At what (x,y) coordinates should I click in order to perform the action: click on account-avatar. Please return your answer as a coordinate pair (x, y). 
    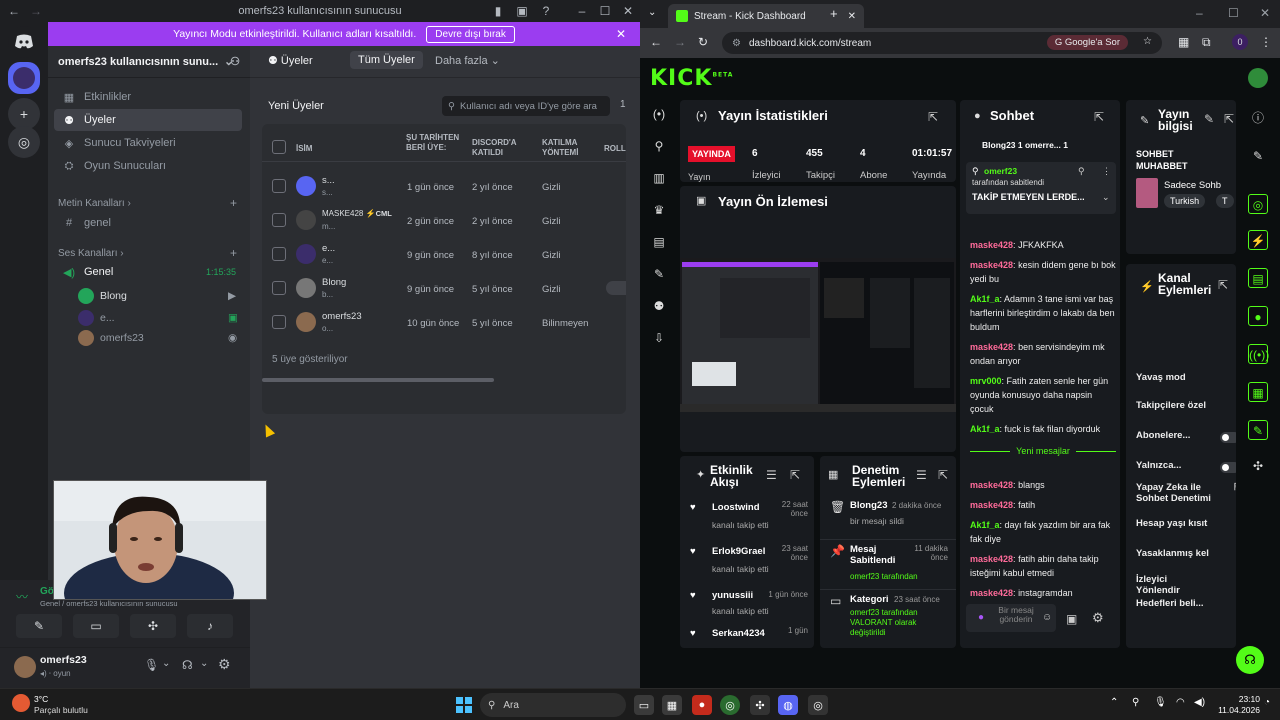
    Looking at the image, I should click on (1258, 78).